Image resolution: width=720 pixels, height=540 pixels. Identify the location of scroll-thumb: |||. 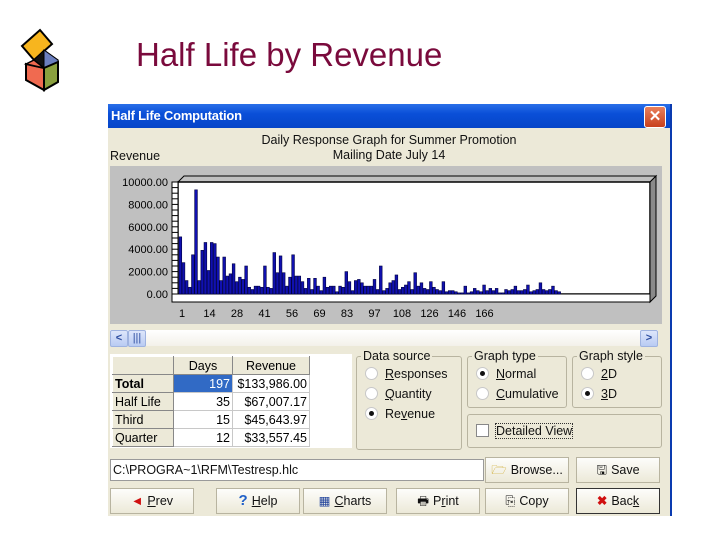
(137, 338).